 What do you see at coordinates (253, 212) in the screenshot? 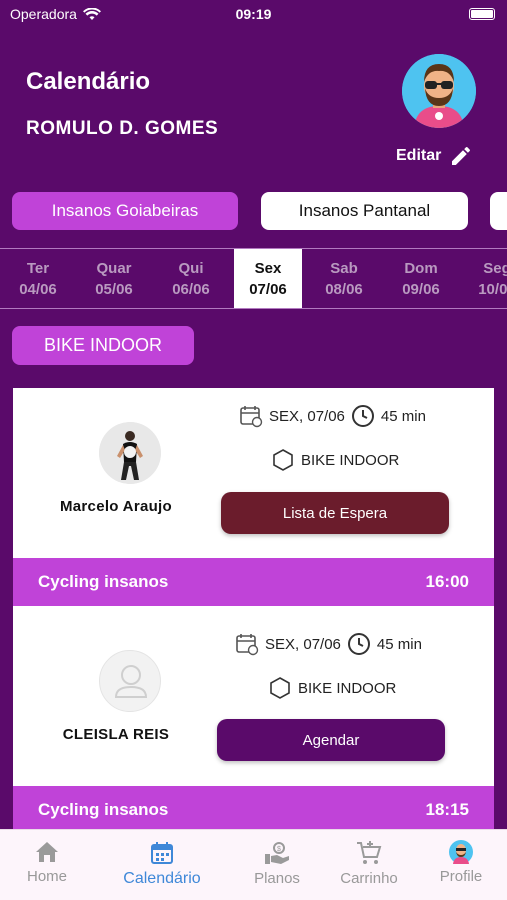
I see `gym-tabs: Insanos Goiabeiras Insanos Pantanal` at bounding box center [253, 212].